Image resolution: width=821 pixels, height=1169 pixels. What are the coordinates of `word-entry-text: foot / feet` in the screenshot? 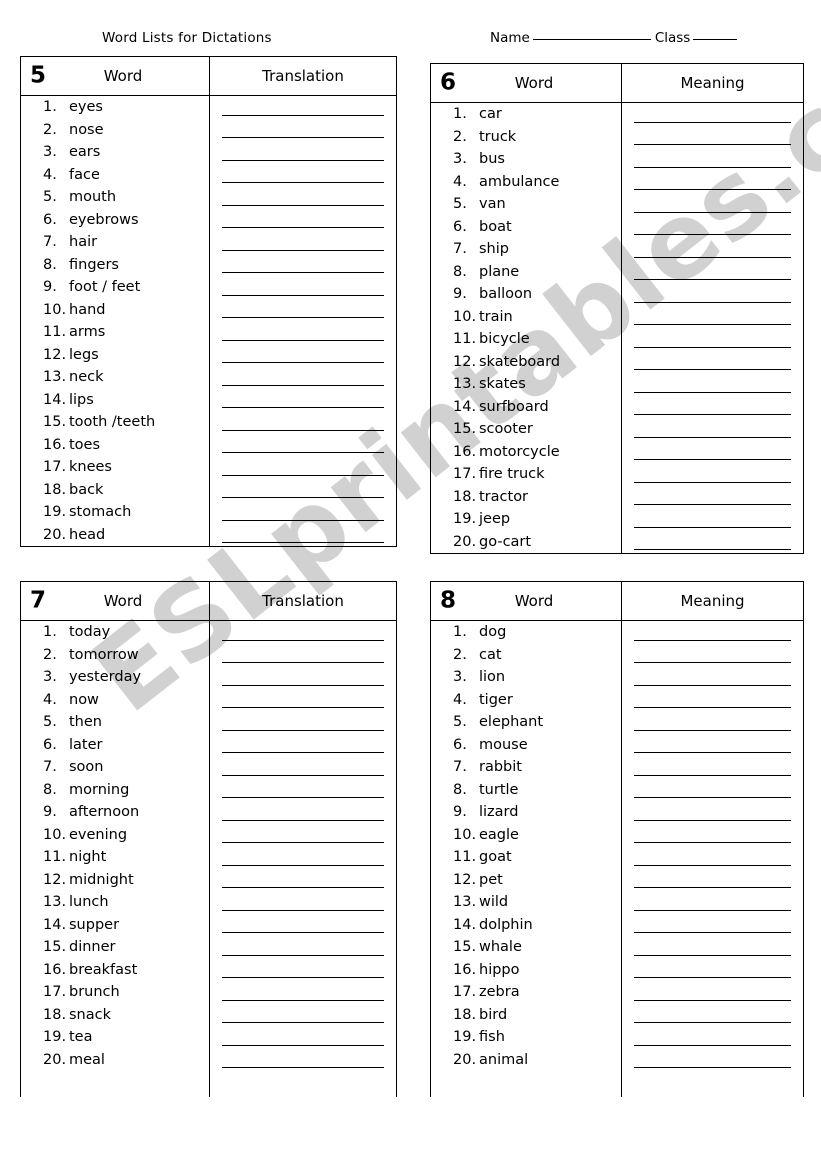 It's located at (105, 287).